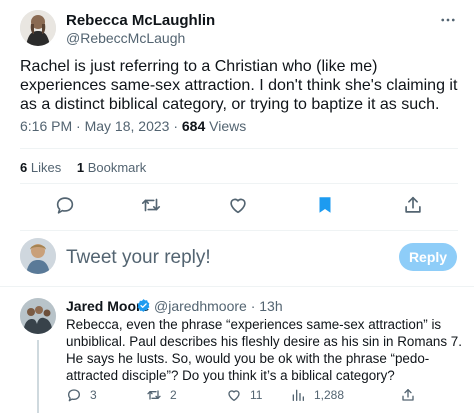 Image resolution: width=474 pixels, height=413 pixels. I want to click on author-avatar, so click(38, 28).